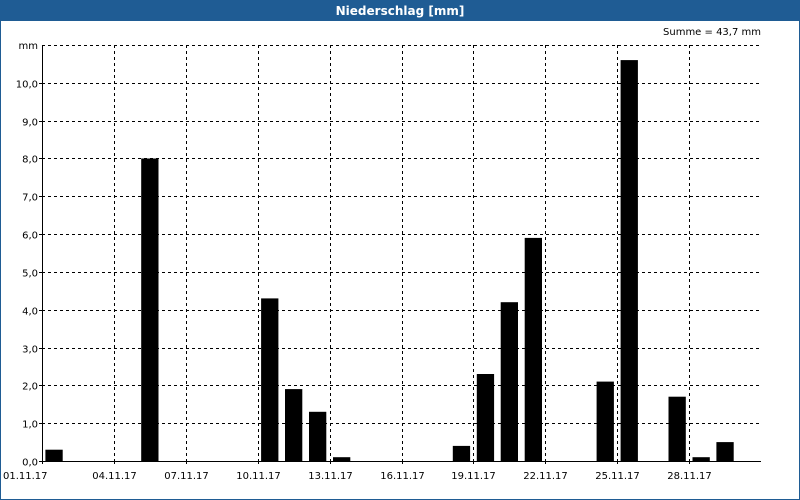  I want to click on bar-19.11.17, so click(485, 417).